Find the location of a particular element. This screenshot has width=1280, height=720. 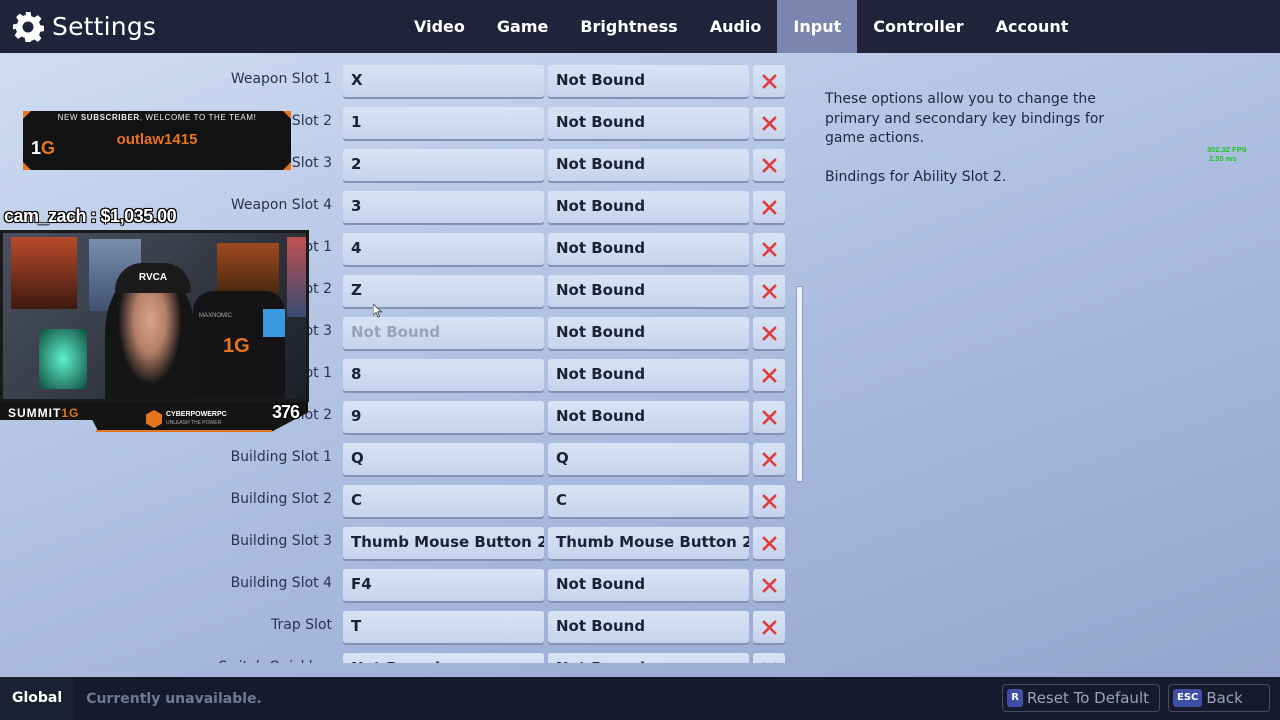

tab-brightness: Brightness is located at coordinates (628, 26).